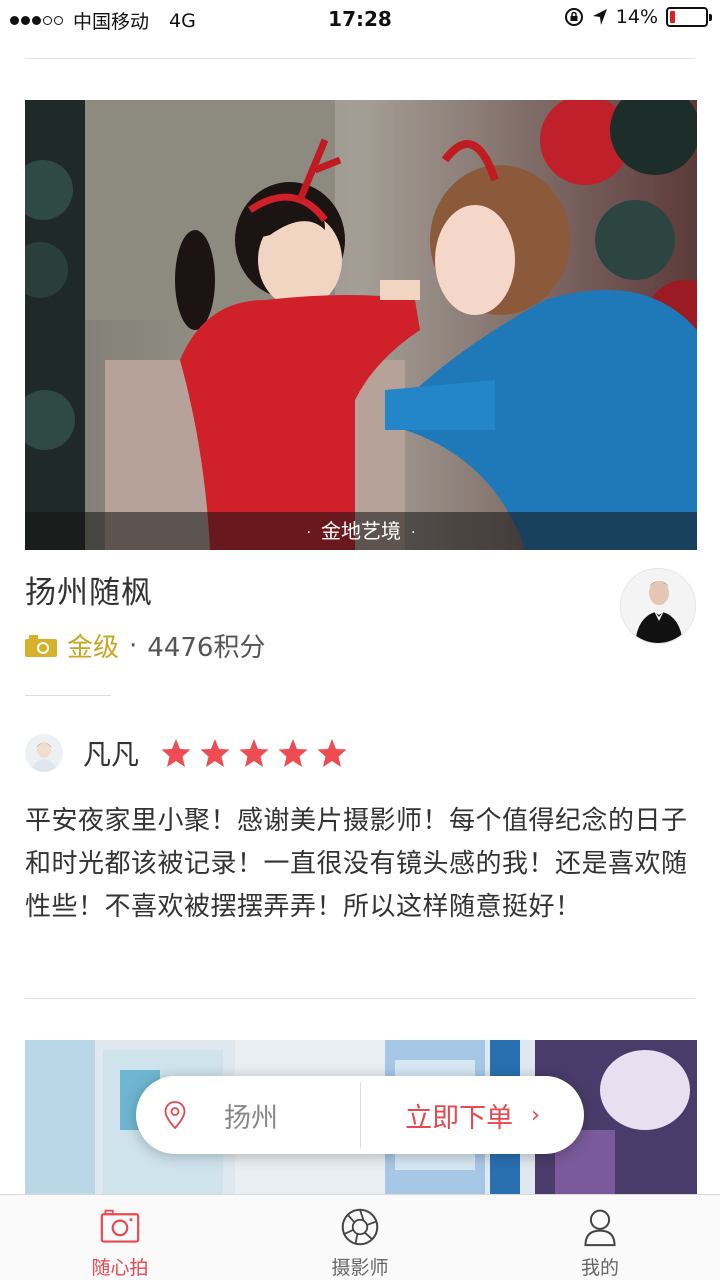 The height and width of the screenshot is (1280, 720). I want to click on tab-photographer: 摄影师, so click(360, 1237).